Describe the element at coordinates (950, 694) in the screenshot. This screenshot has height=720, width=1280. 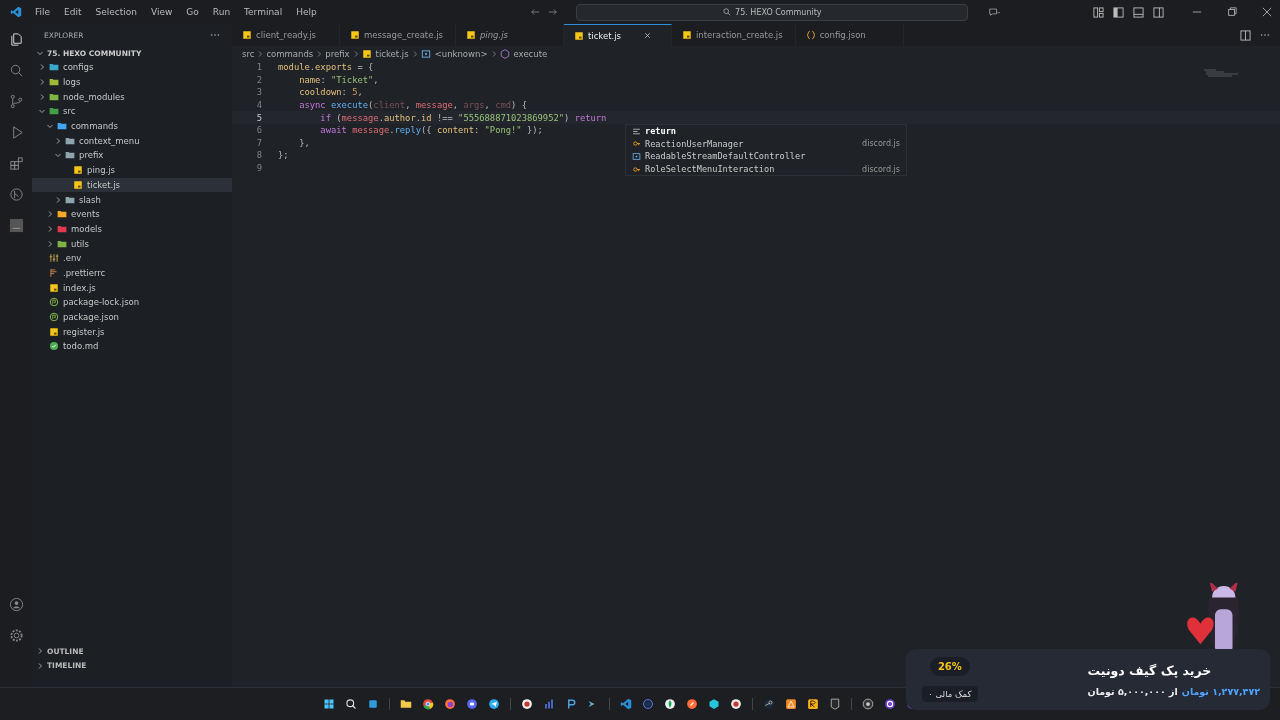
I see `donation-count: ۰ کمک مالی` at that location.